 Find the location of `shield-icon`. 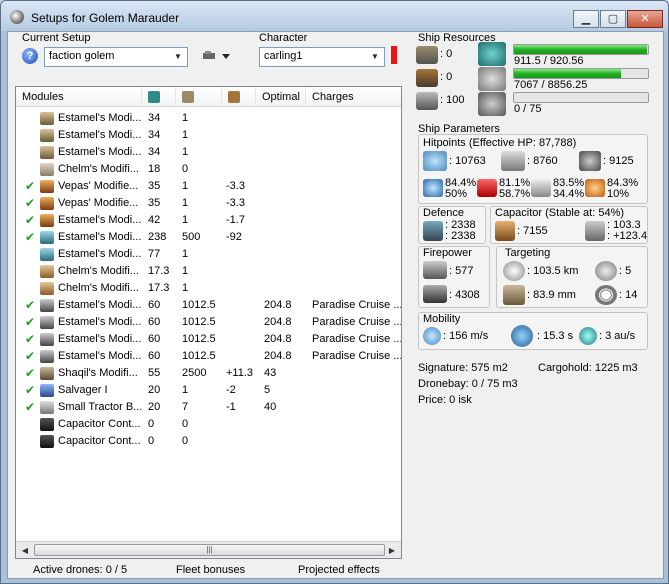

shield-icon is located at coordinates (435, 161).